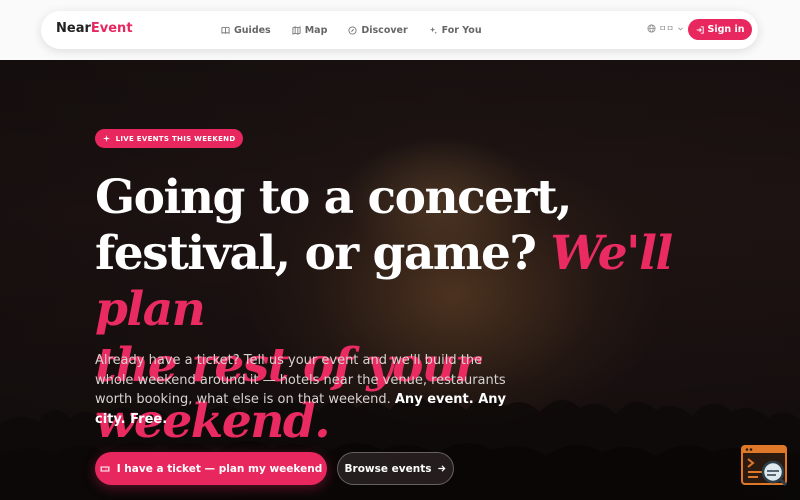 This screenshot has height=500, width=800. What do you see at coordinates (225, 30) in the screenshot?
I see `guides-icon` at bounding box center [225, 30].